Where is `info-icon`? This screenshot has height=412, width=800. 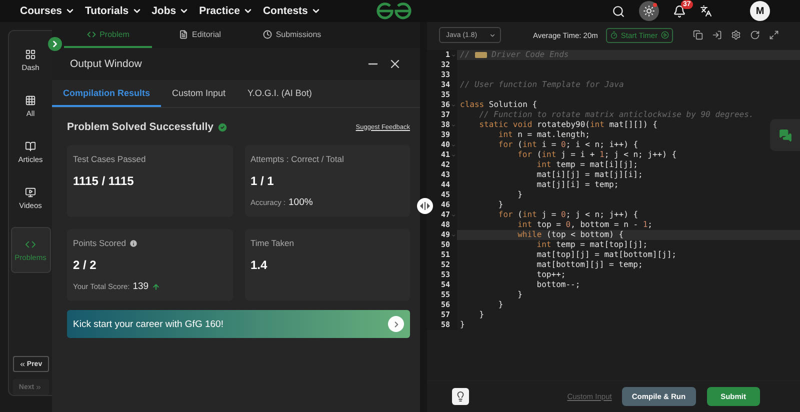 info-icon is located at coordinates (133, 243).